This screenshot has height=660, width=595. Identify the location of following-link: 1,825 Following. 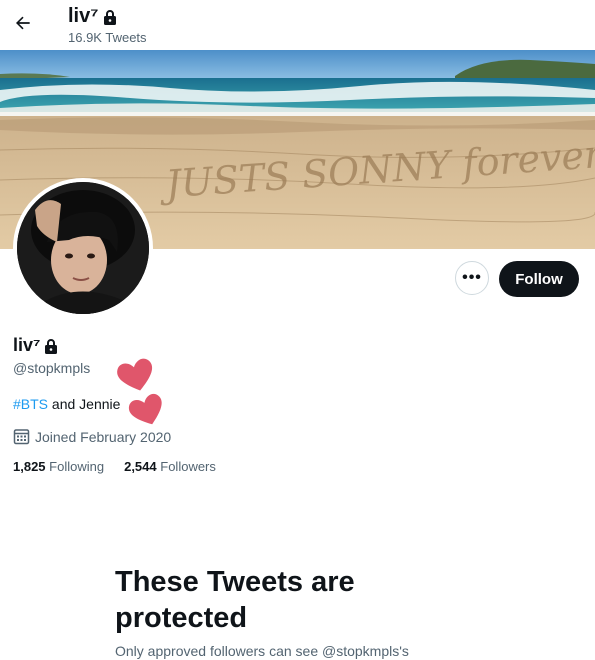
(58, 466).